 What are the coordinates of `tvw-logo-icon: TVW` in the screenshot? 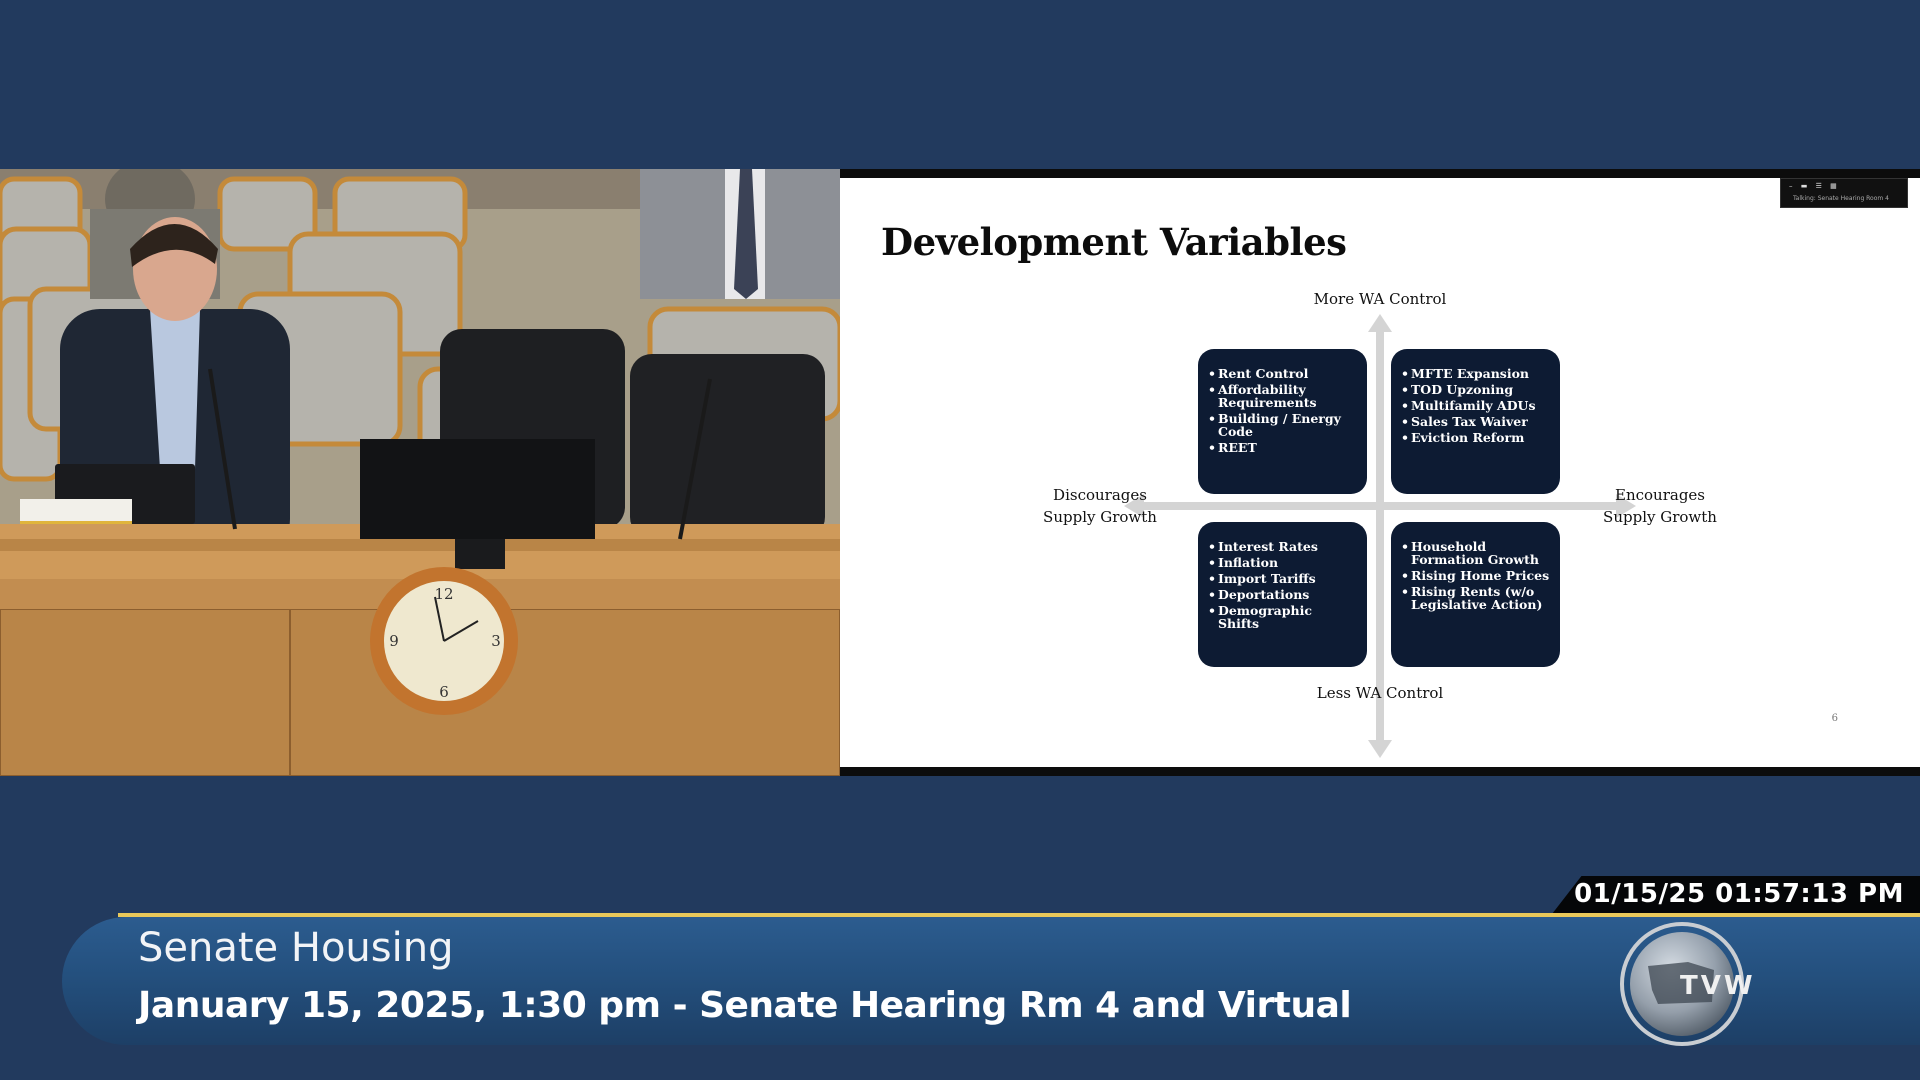 It's located at (1688, 984).